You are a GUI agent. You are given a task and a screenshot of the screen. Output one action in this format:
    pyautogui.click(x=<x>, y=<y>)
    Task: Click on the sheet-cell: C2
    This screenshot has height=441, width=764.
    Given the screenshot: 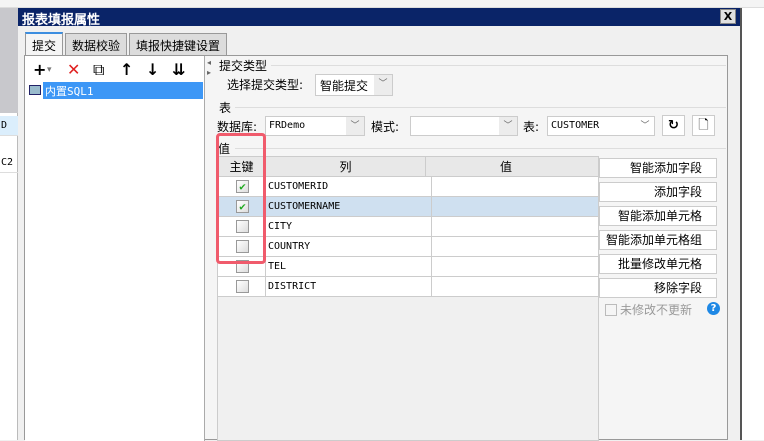 What is the action you would take?
    pyautogui.click(x=9, y=163)
    